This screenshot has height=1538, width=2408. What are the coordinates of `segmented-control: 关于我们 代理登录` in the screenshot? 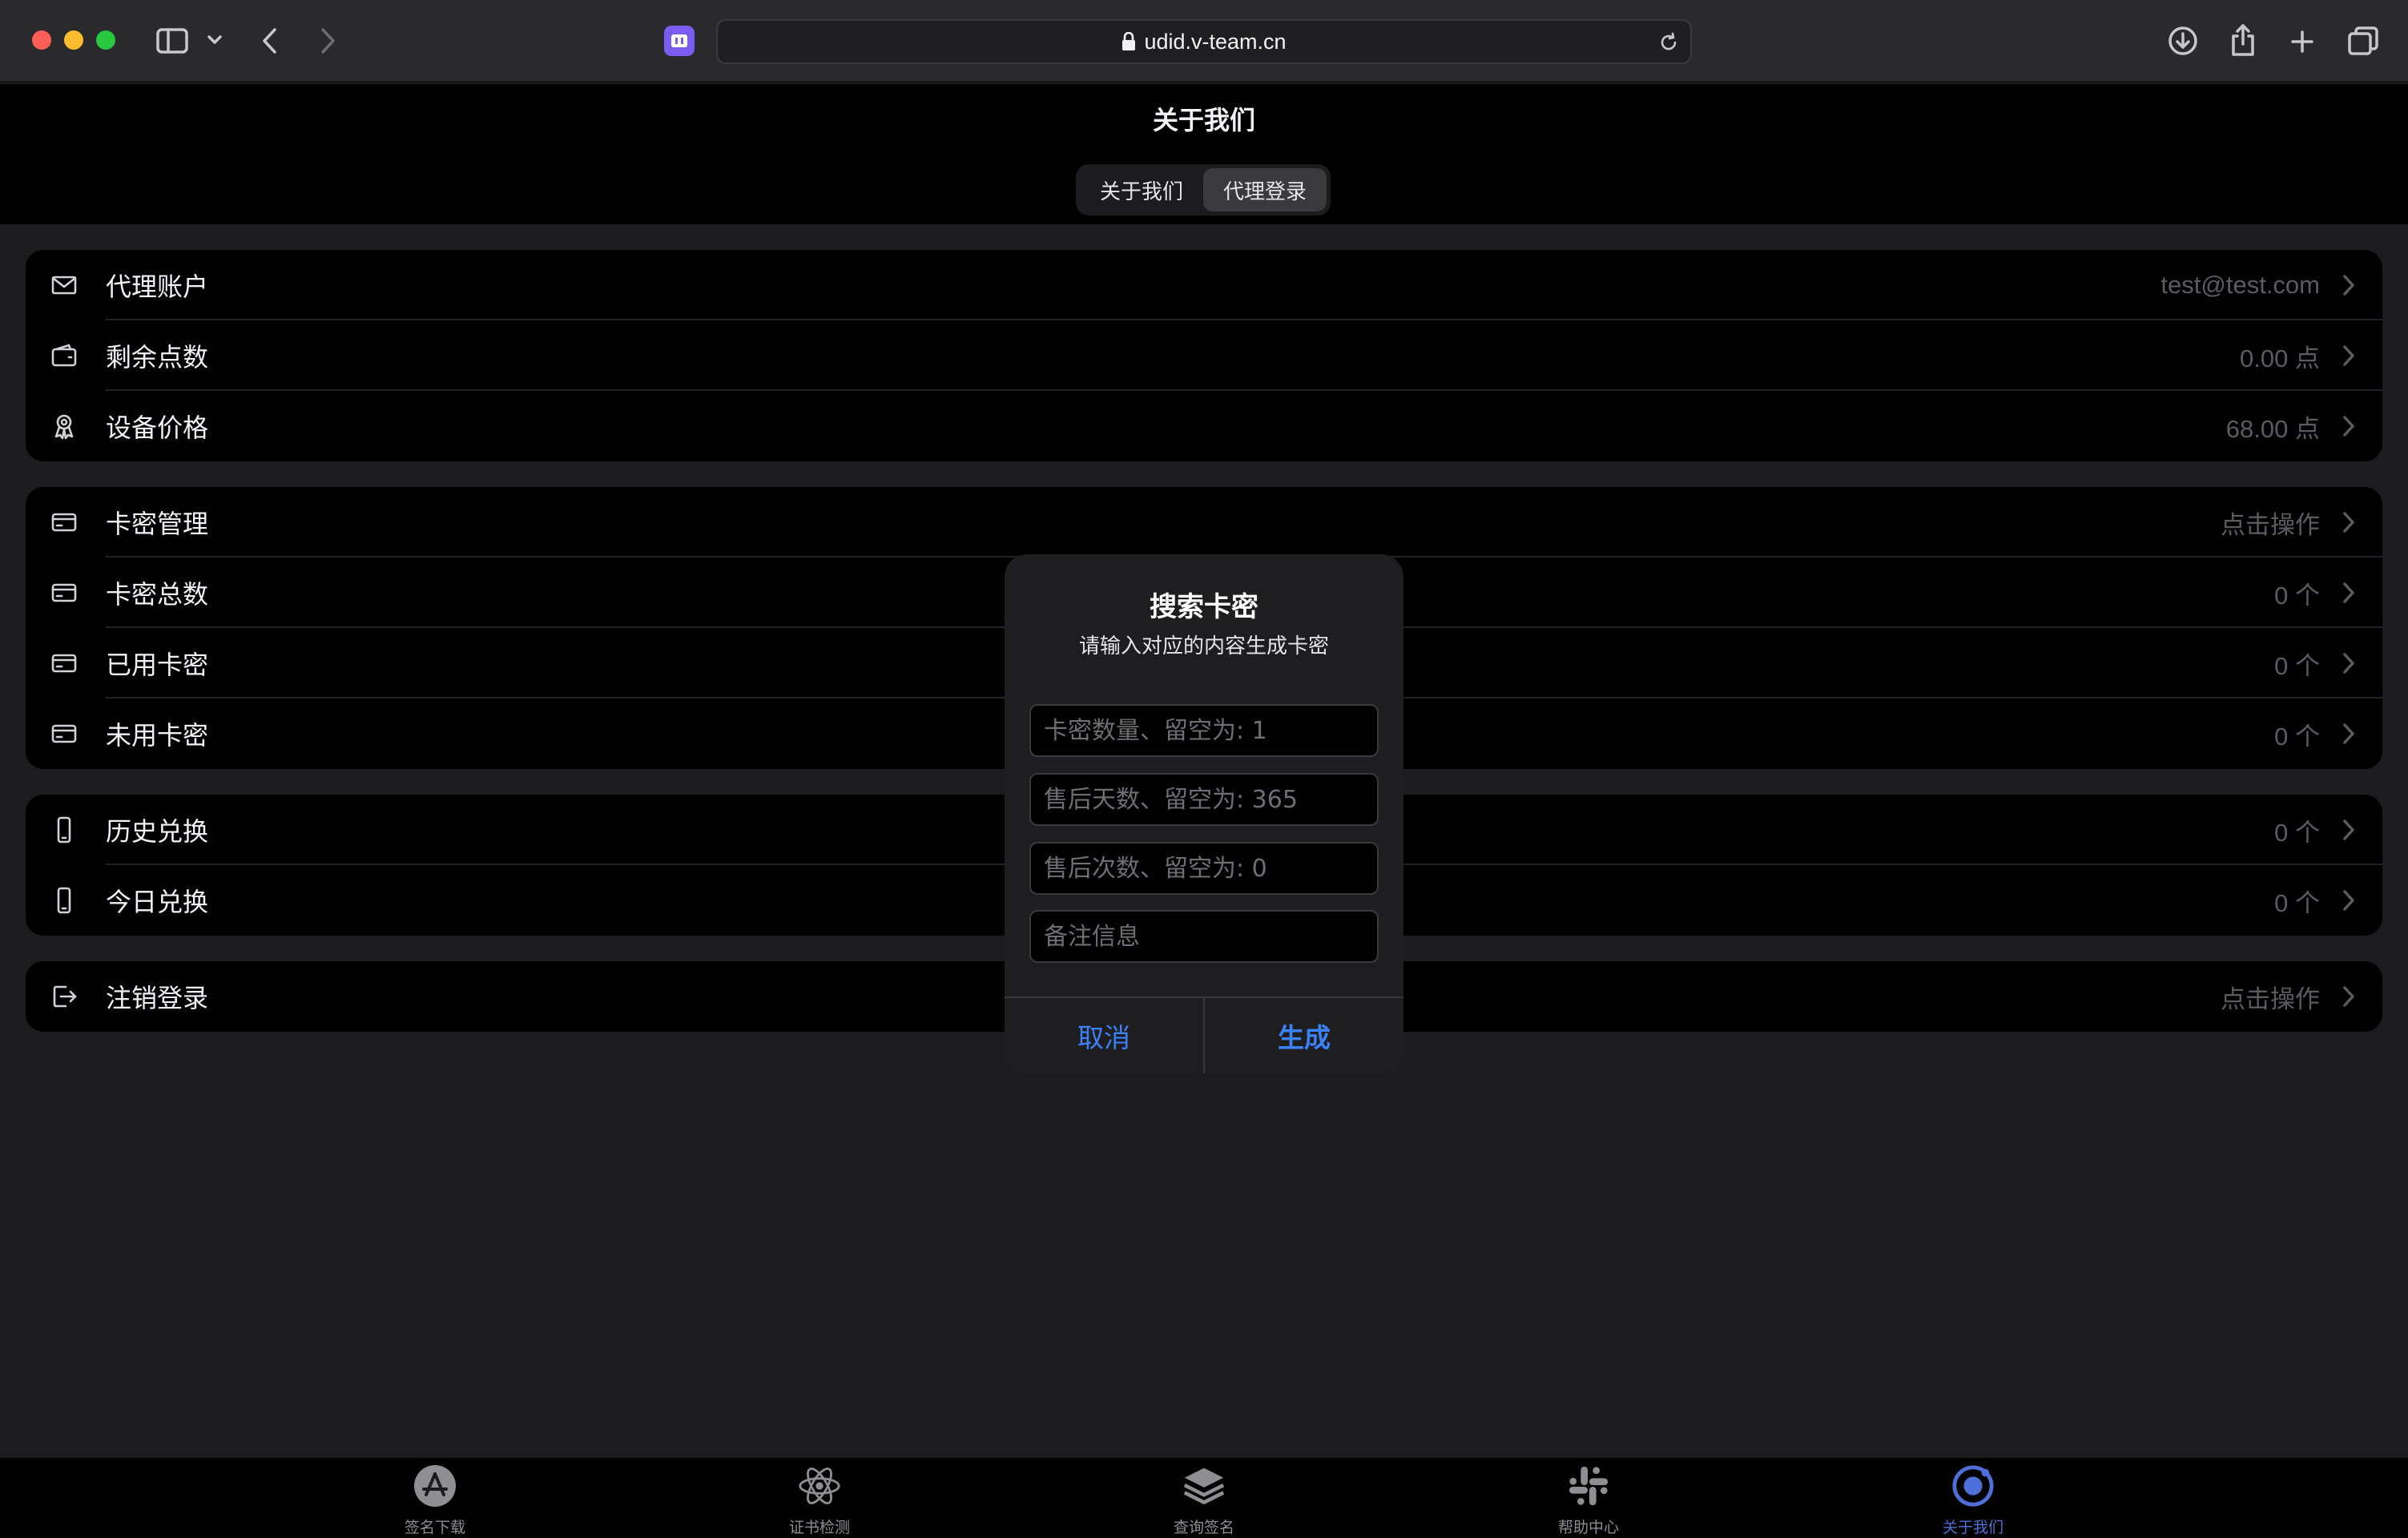 It's located at (1203, 189).